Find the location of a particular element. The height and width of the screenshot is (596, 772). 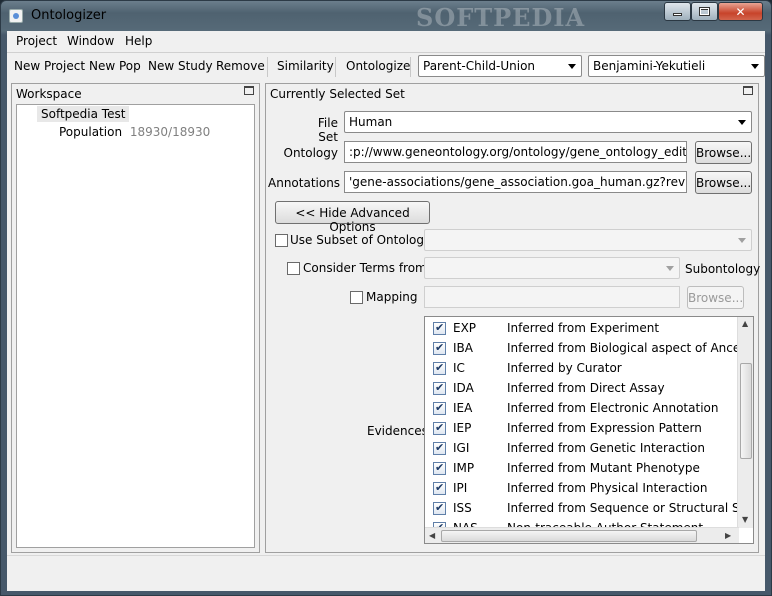

evidence-code: IDA is located at coordinates (463, 388).